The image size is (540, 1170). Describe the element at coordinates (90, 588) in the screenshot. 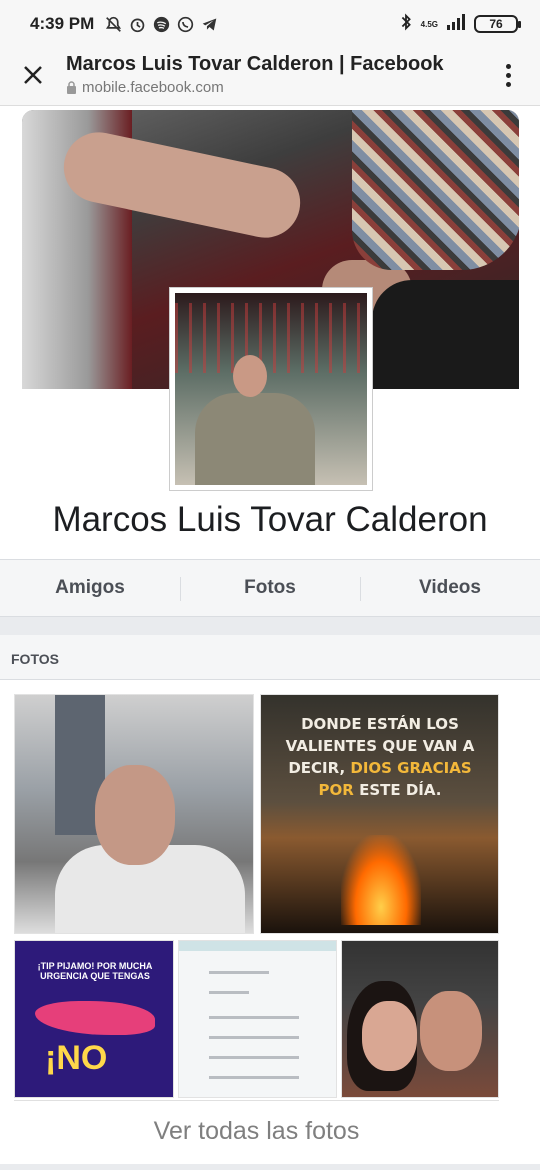

I see `tab-amigos: Amigos` at that location.